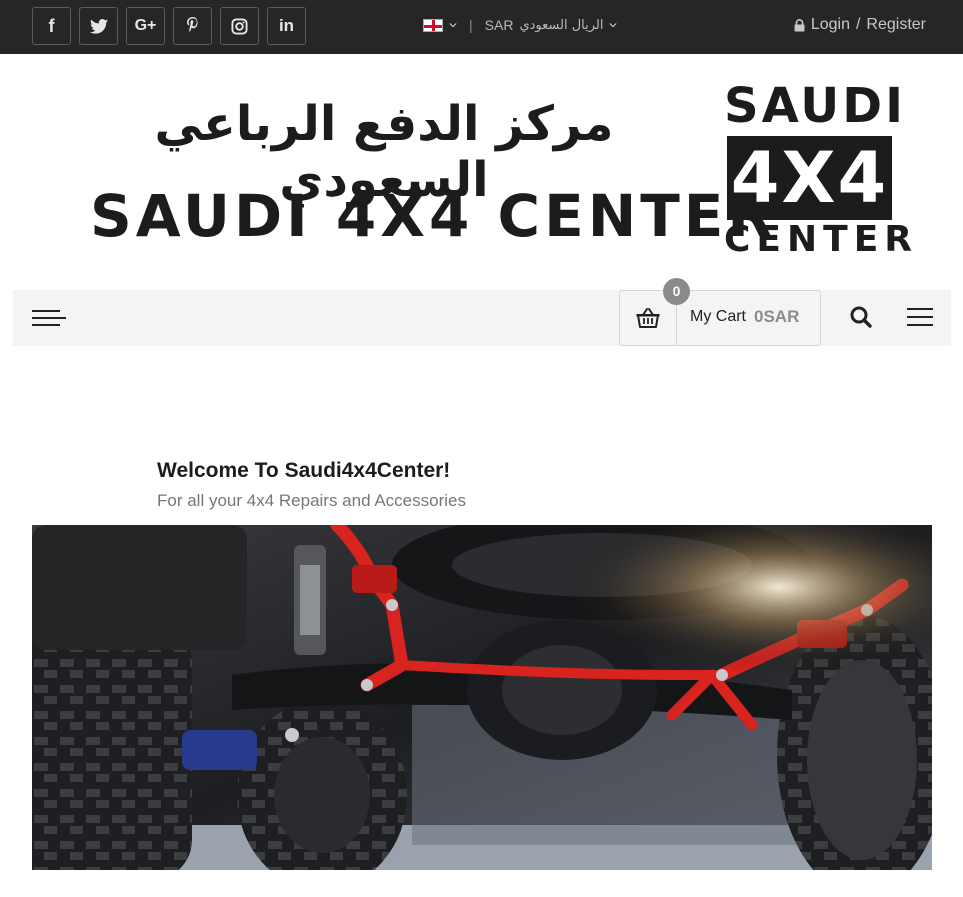 This screenshot has height=897, width=963. I want to click on facebook-icon: f, so click(51, 26).